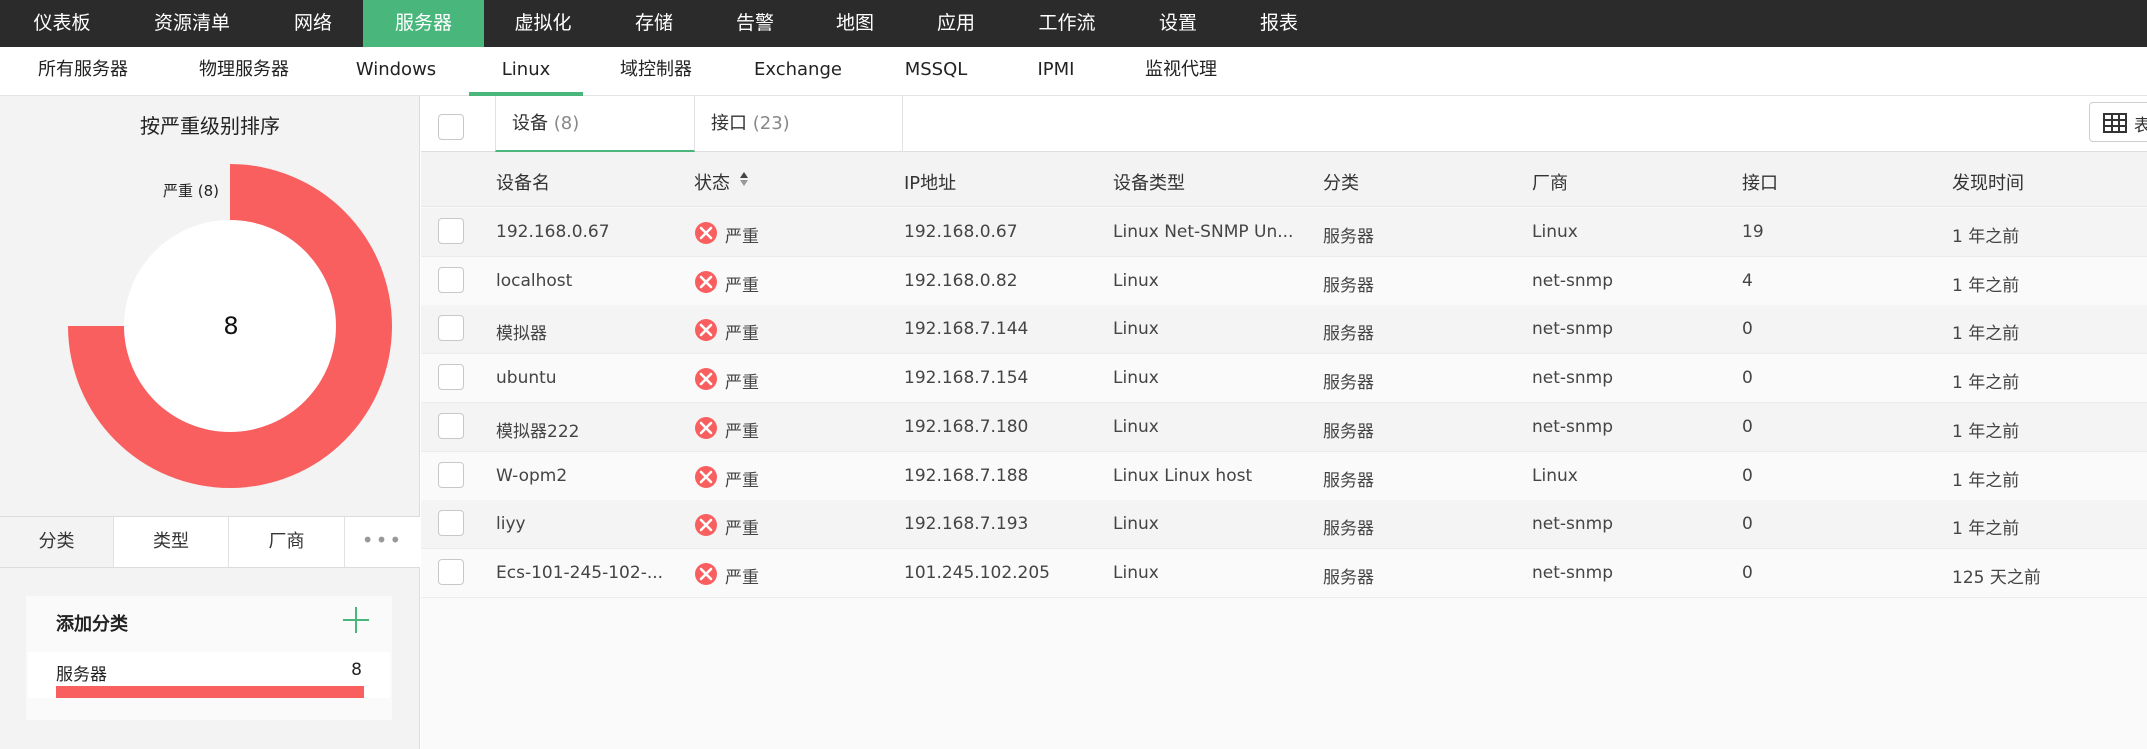 This screenshot has height=749, width=2147. I want to click on top-nav-virtualization: 虚拟化, so click(543, 23).